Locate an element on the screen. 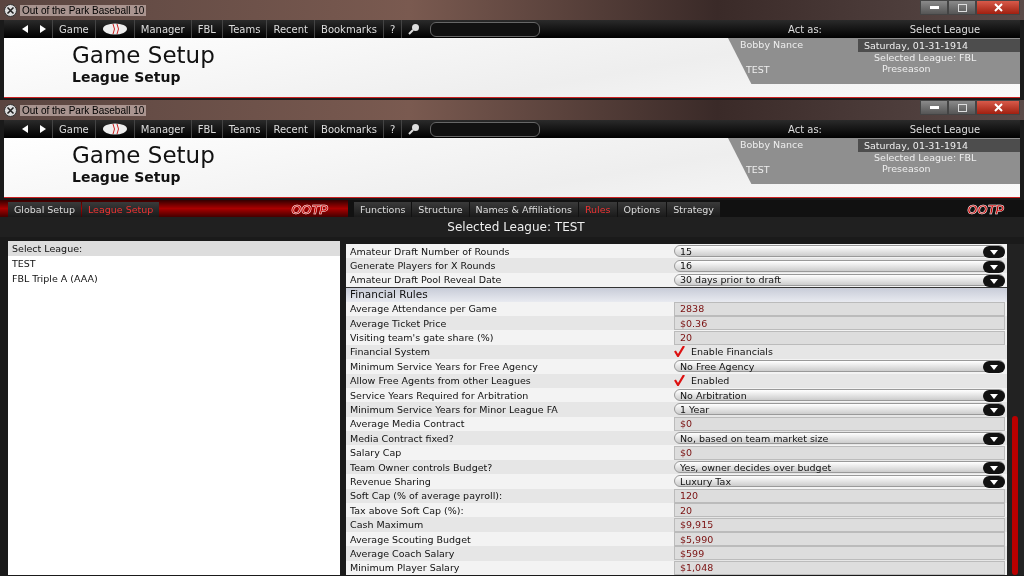 The image size is (1024, 576). setting-label: Allow Free Agents from other Leagues is located at coordinates (440, 381).